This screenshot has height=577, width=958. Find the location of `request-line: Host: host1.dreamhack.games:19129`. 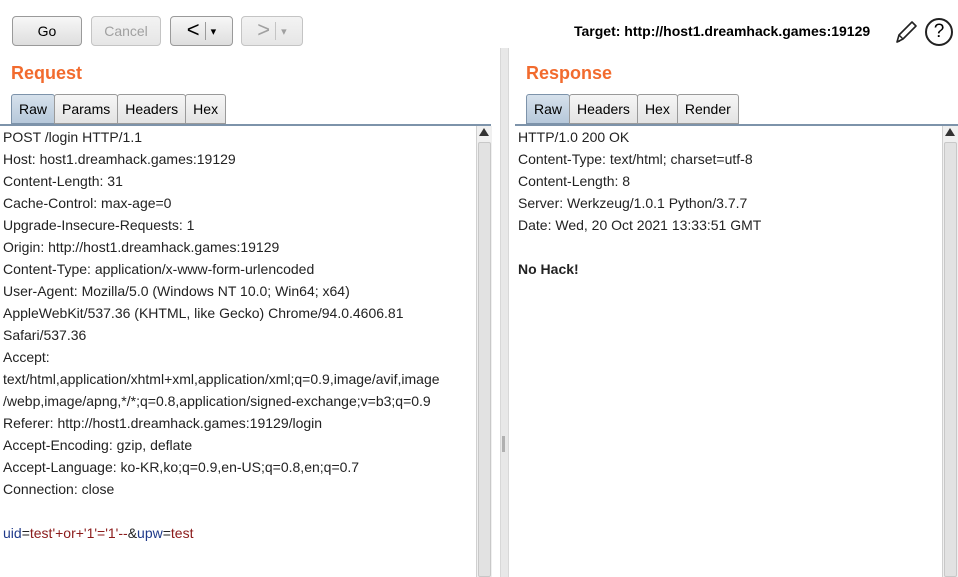

request-line: Host: host1.dreamhack.games:19129 is located at coordinates (119, 159).